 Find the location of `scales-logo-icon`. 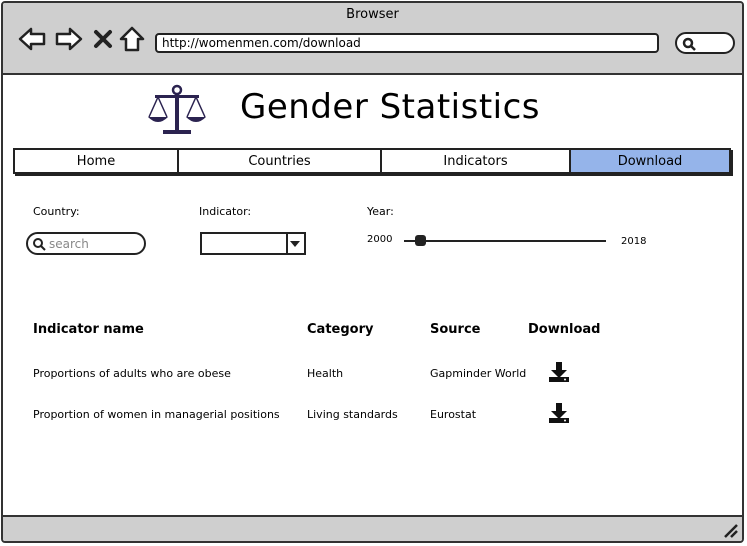

scales-logo-icon is located at coordinates (177, 109).